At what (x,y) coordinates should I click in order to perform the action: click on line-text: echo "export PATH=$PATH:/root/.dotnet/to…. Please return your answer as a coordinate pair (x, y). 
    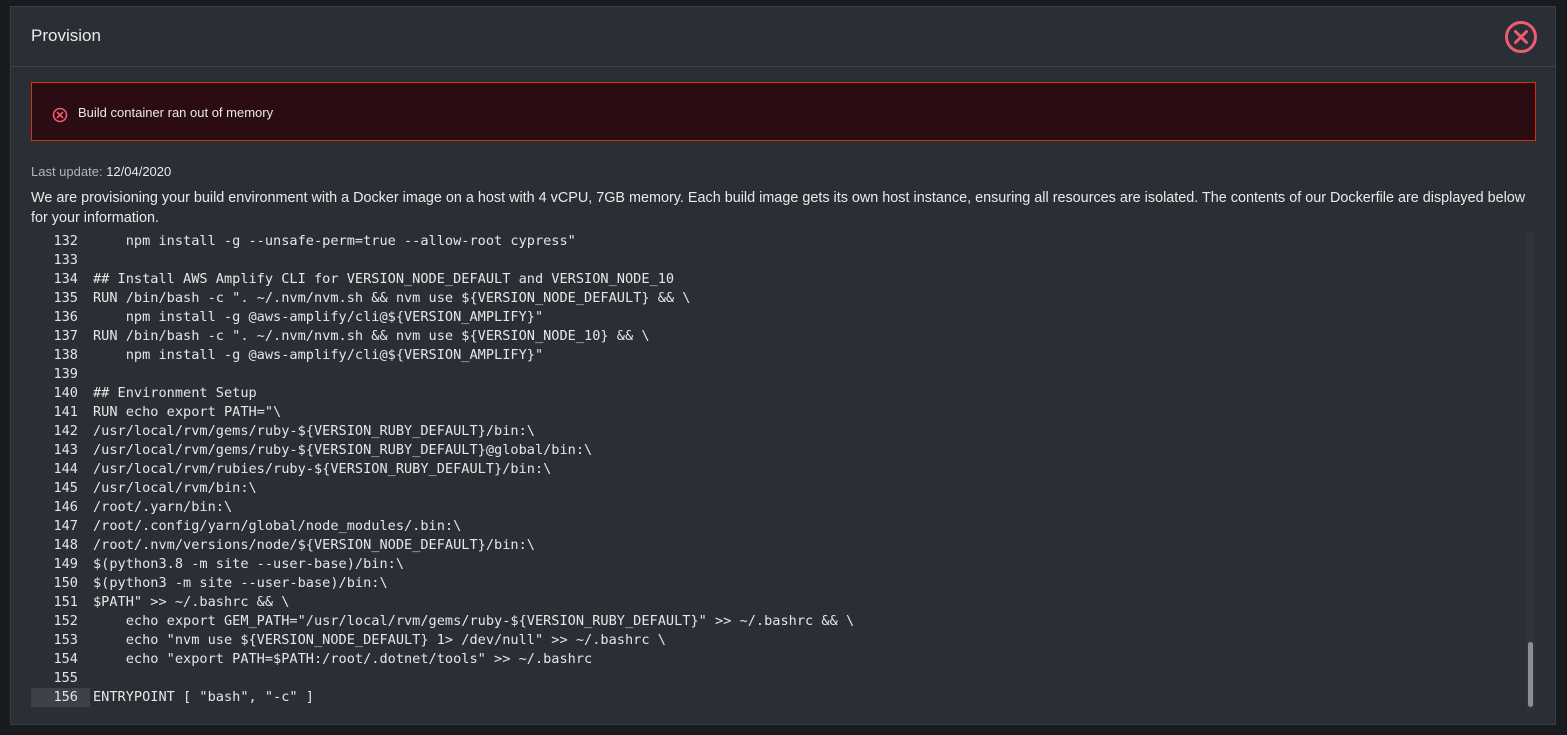
    Looking at the image, I should click on (343, 659).